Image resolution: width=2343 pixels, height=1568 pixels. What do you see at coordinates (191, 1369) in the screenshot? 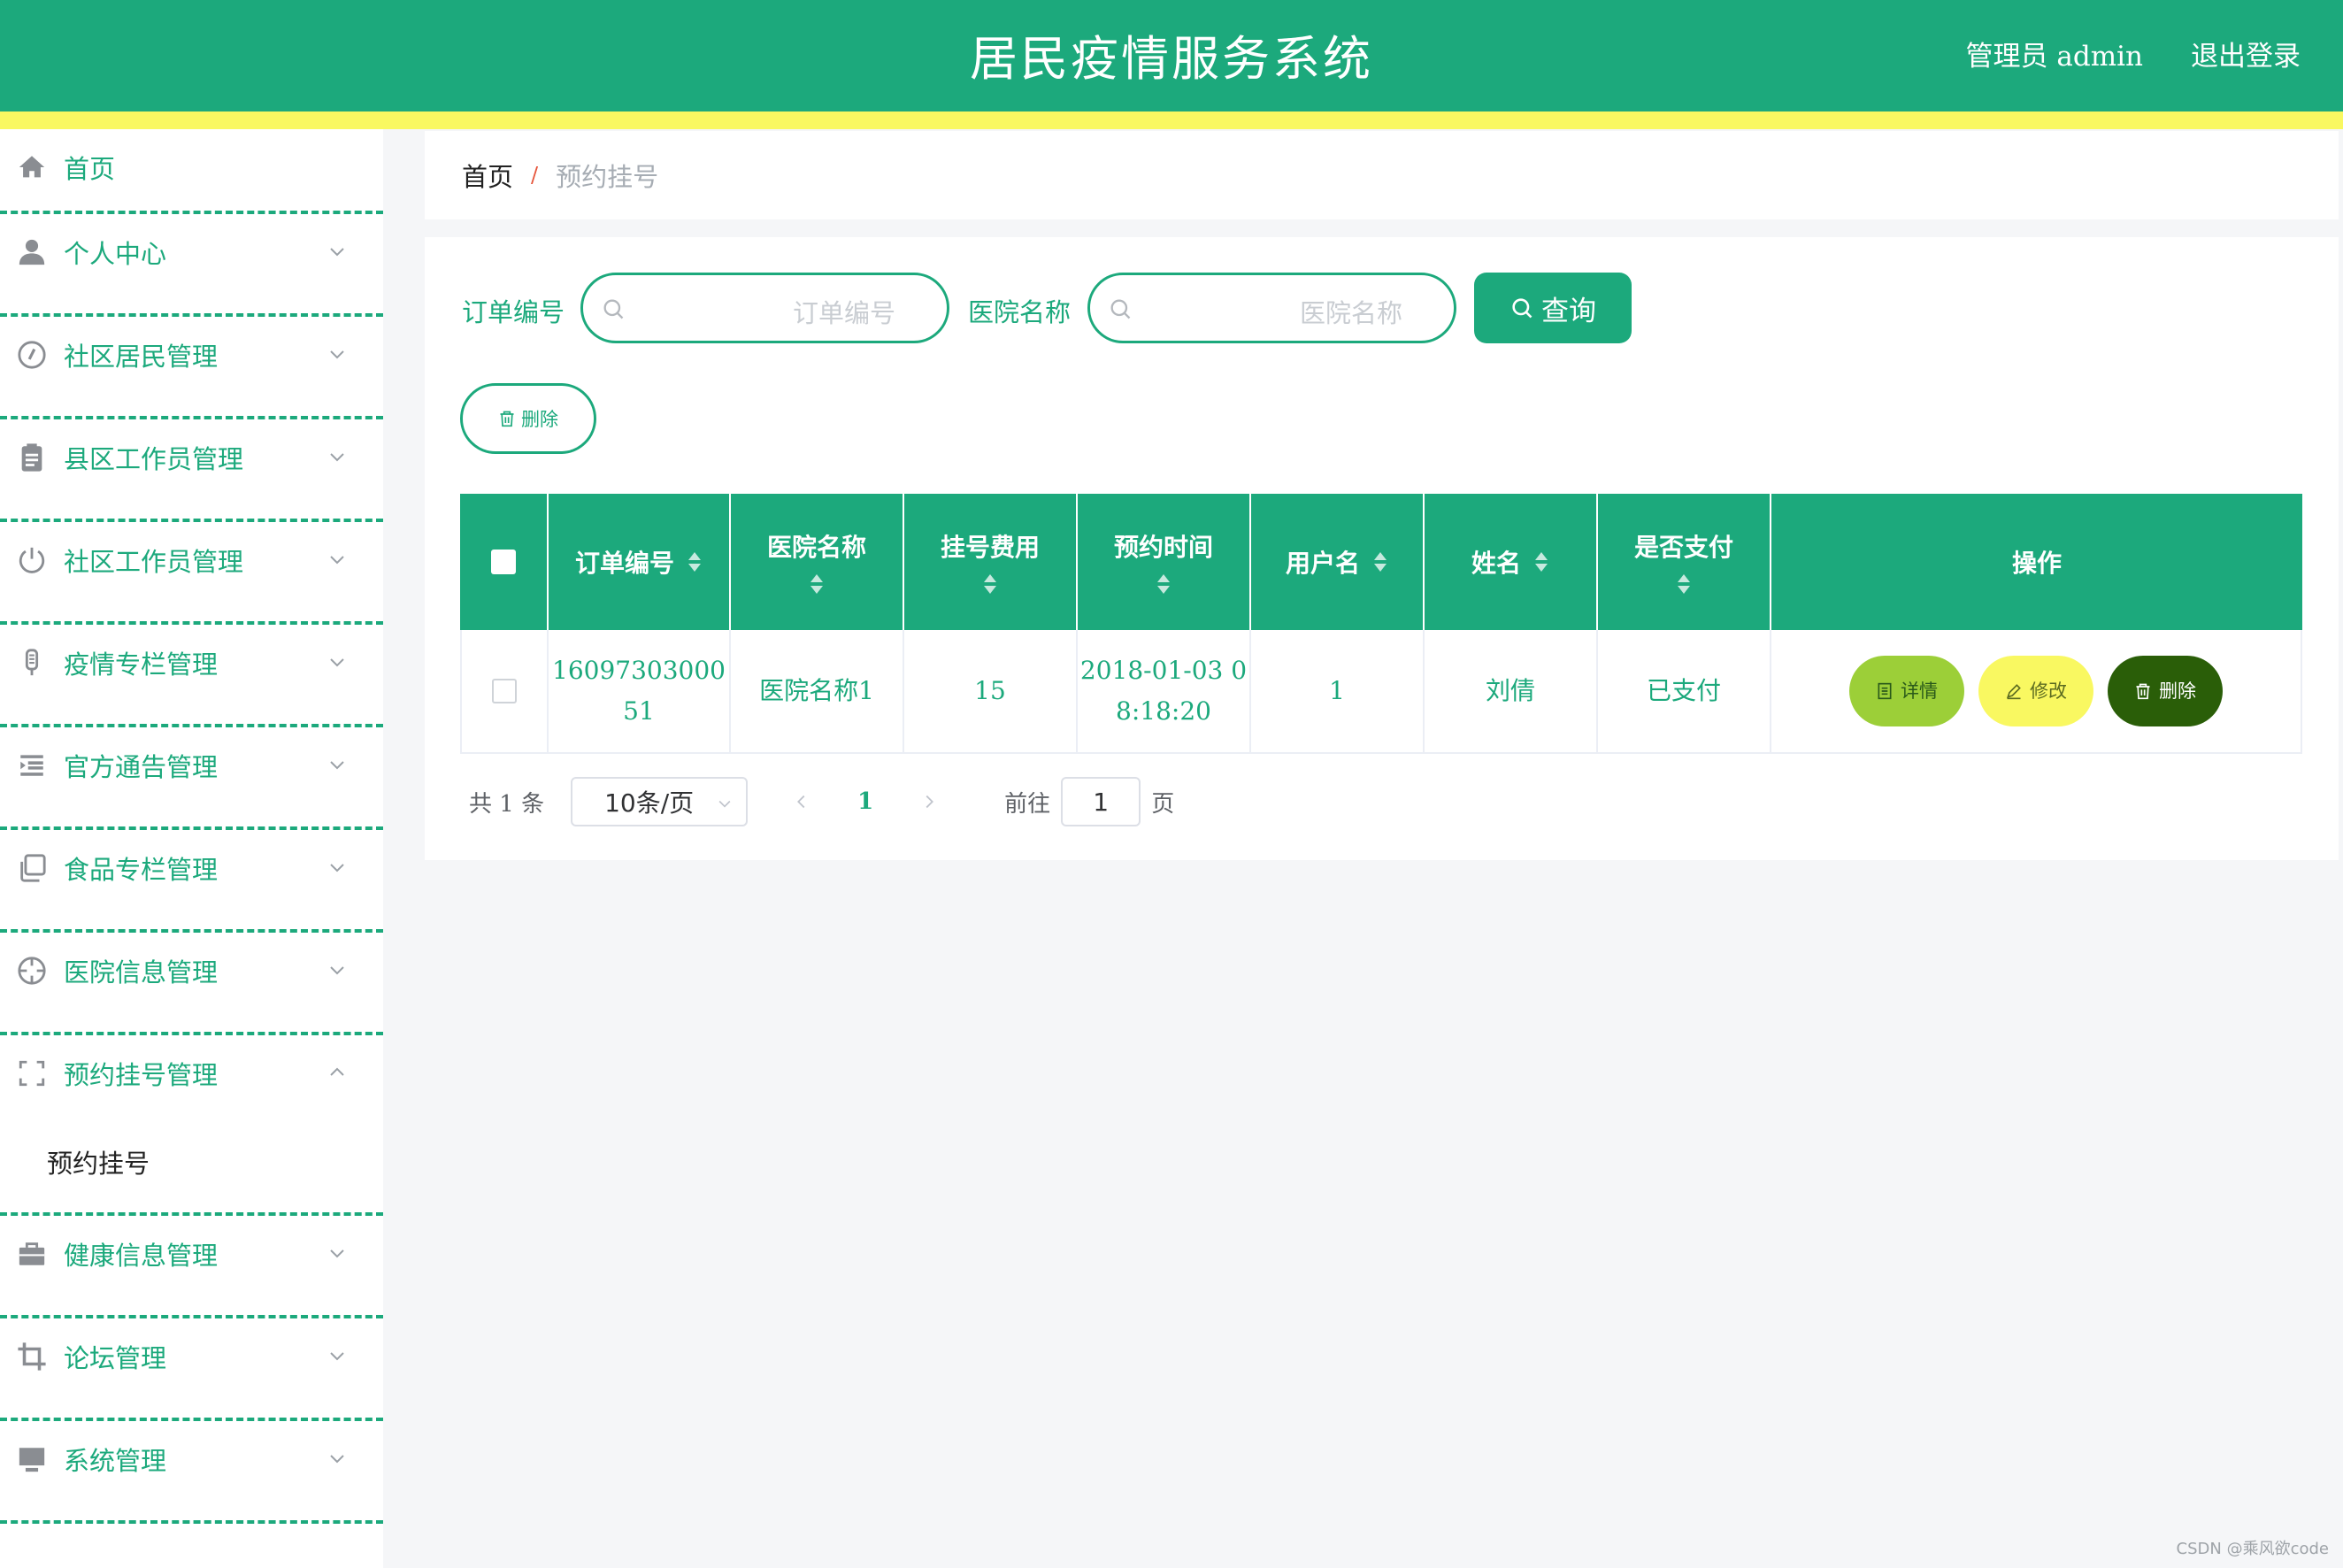
I see `sidebar-item-forum-management: 论坛管理` at bounding box center [191, 1369].